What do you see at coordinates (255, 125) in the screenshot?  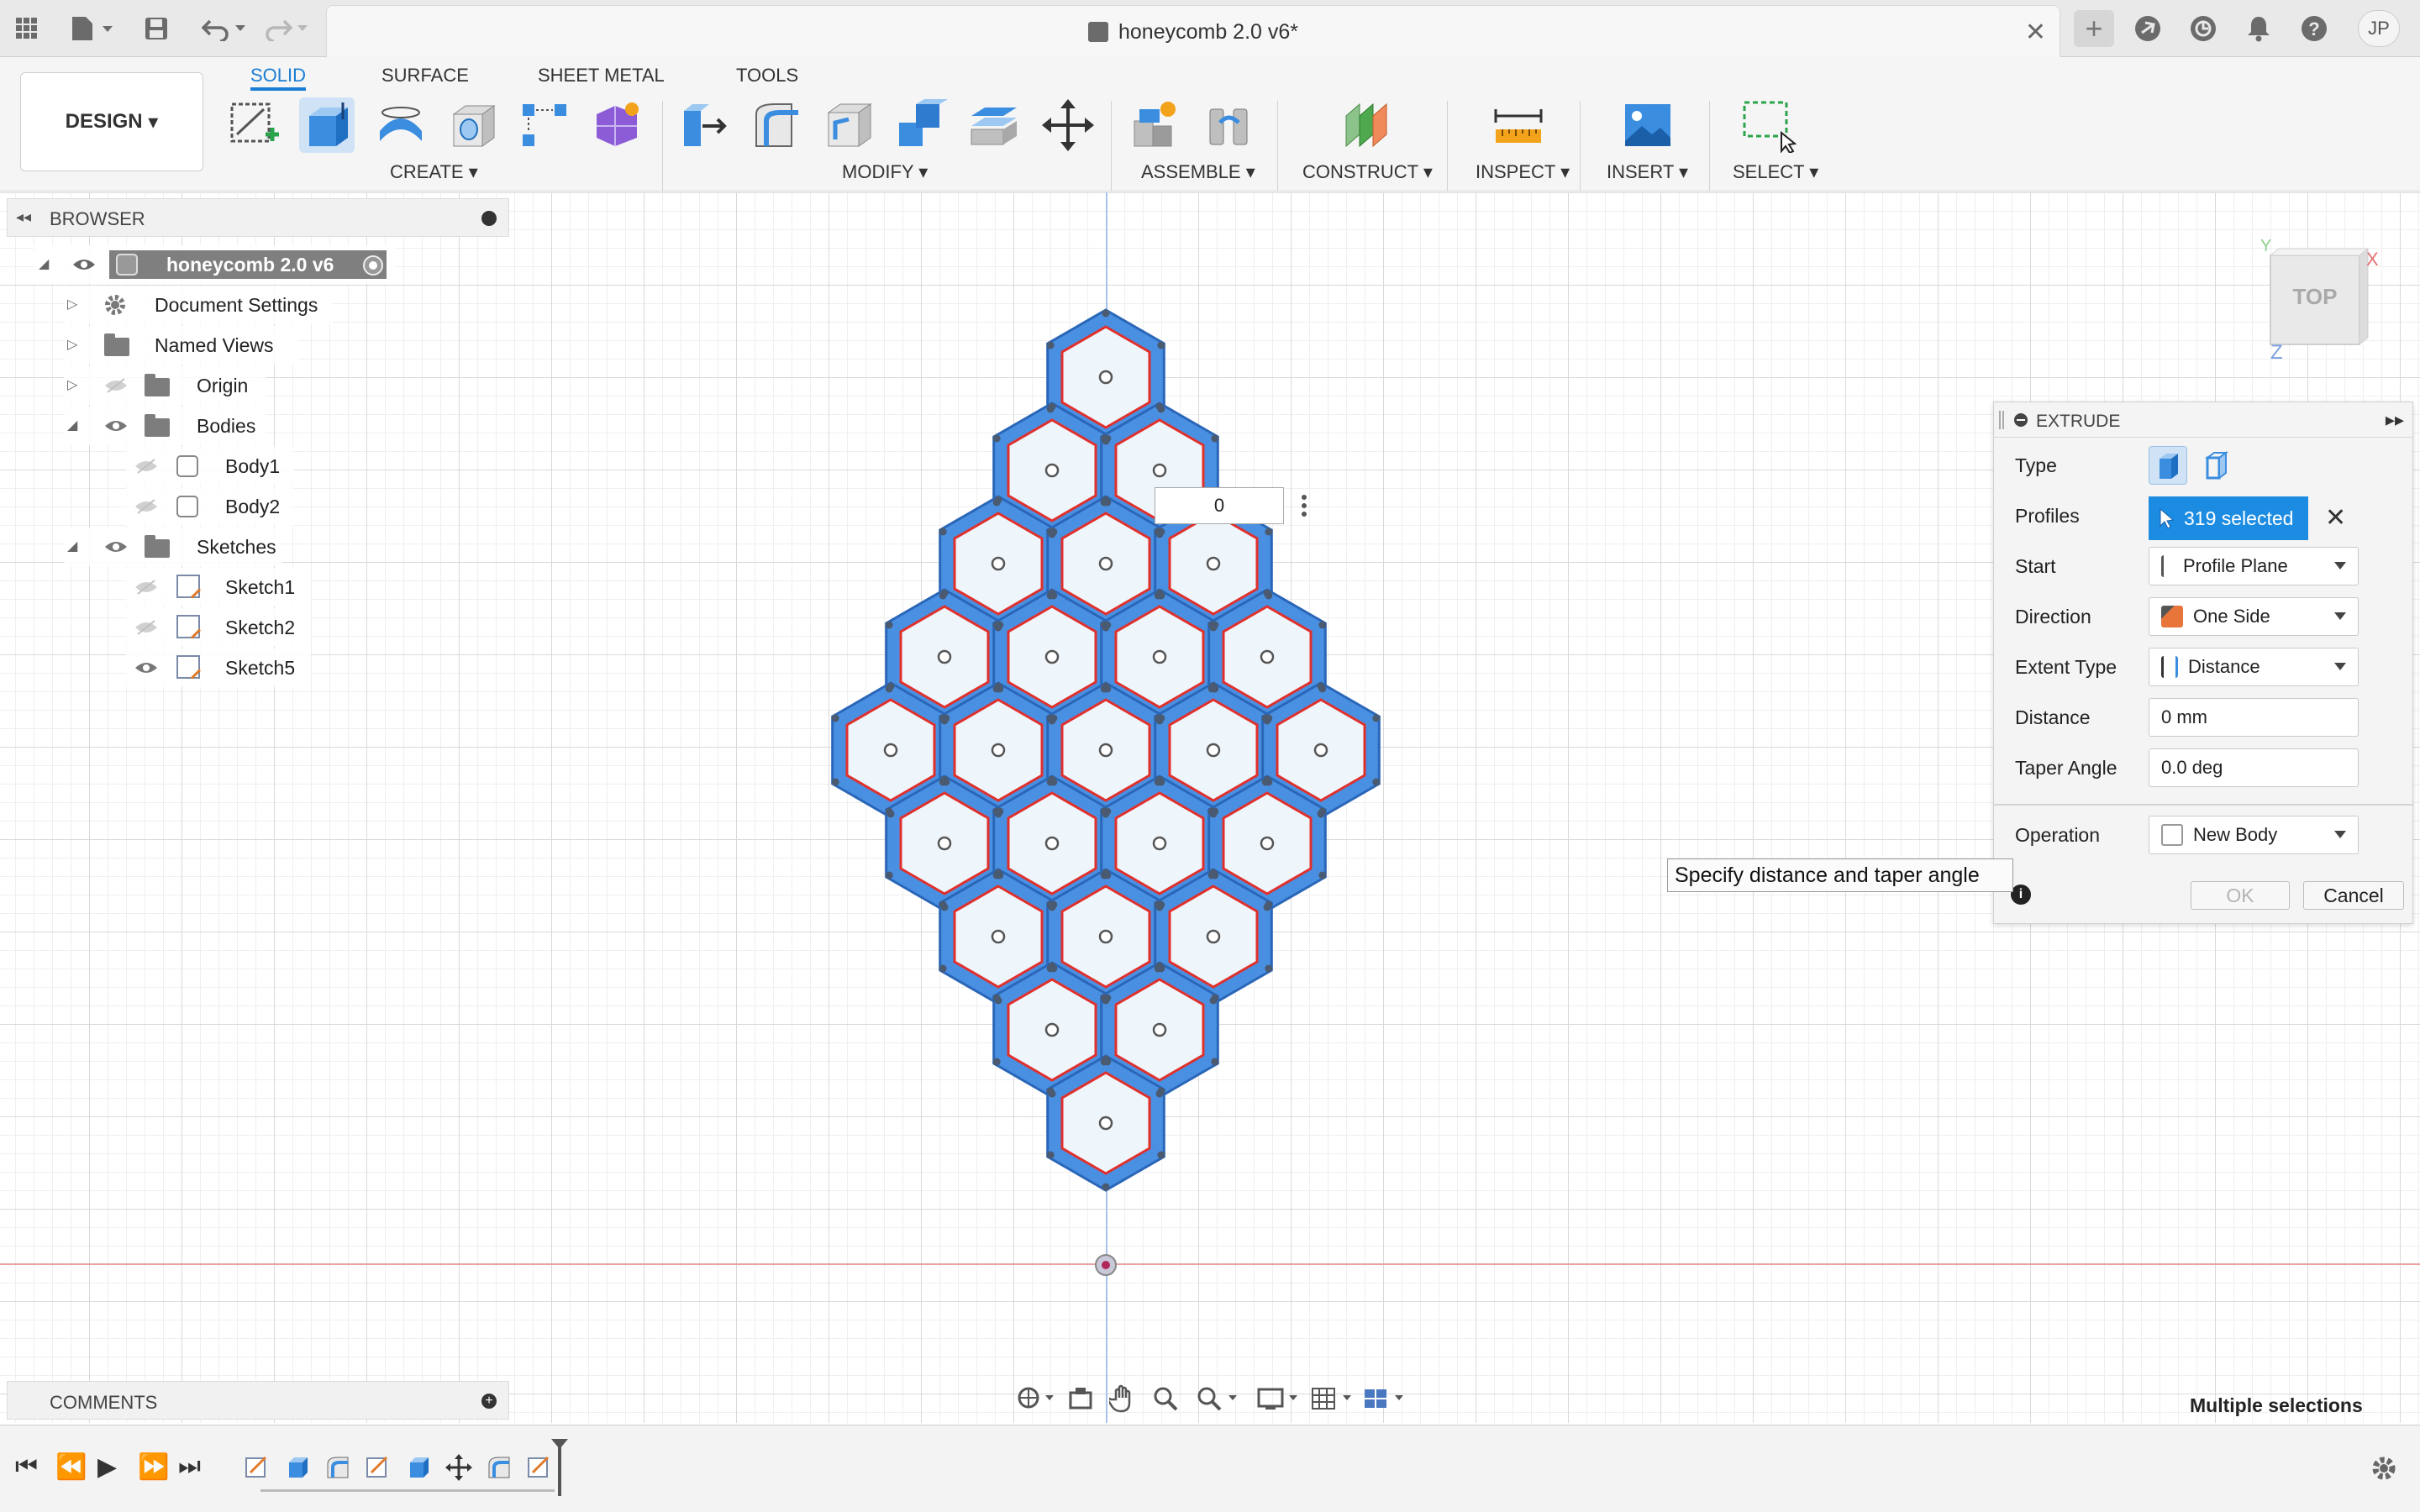 I see `create-sketch-icon` at bounding box center [255, 125].